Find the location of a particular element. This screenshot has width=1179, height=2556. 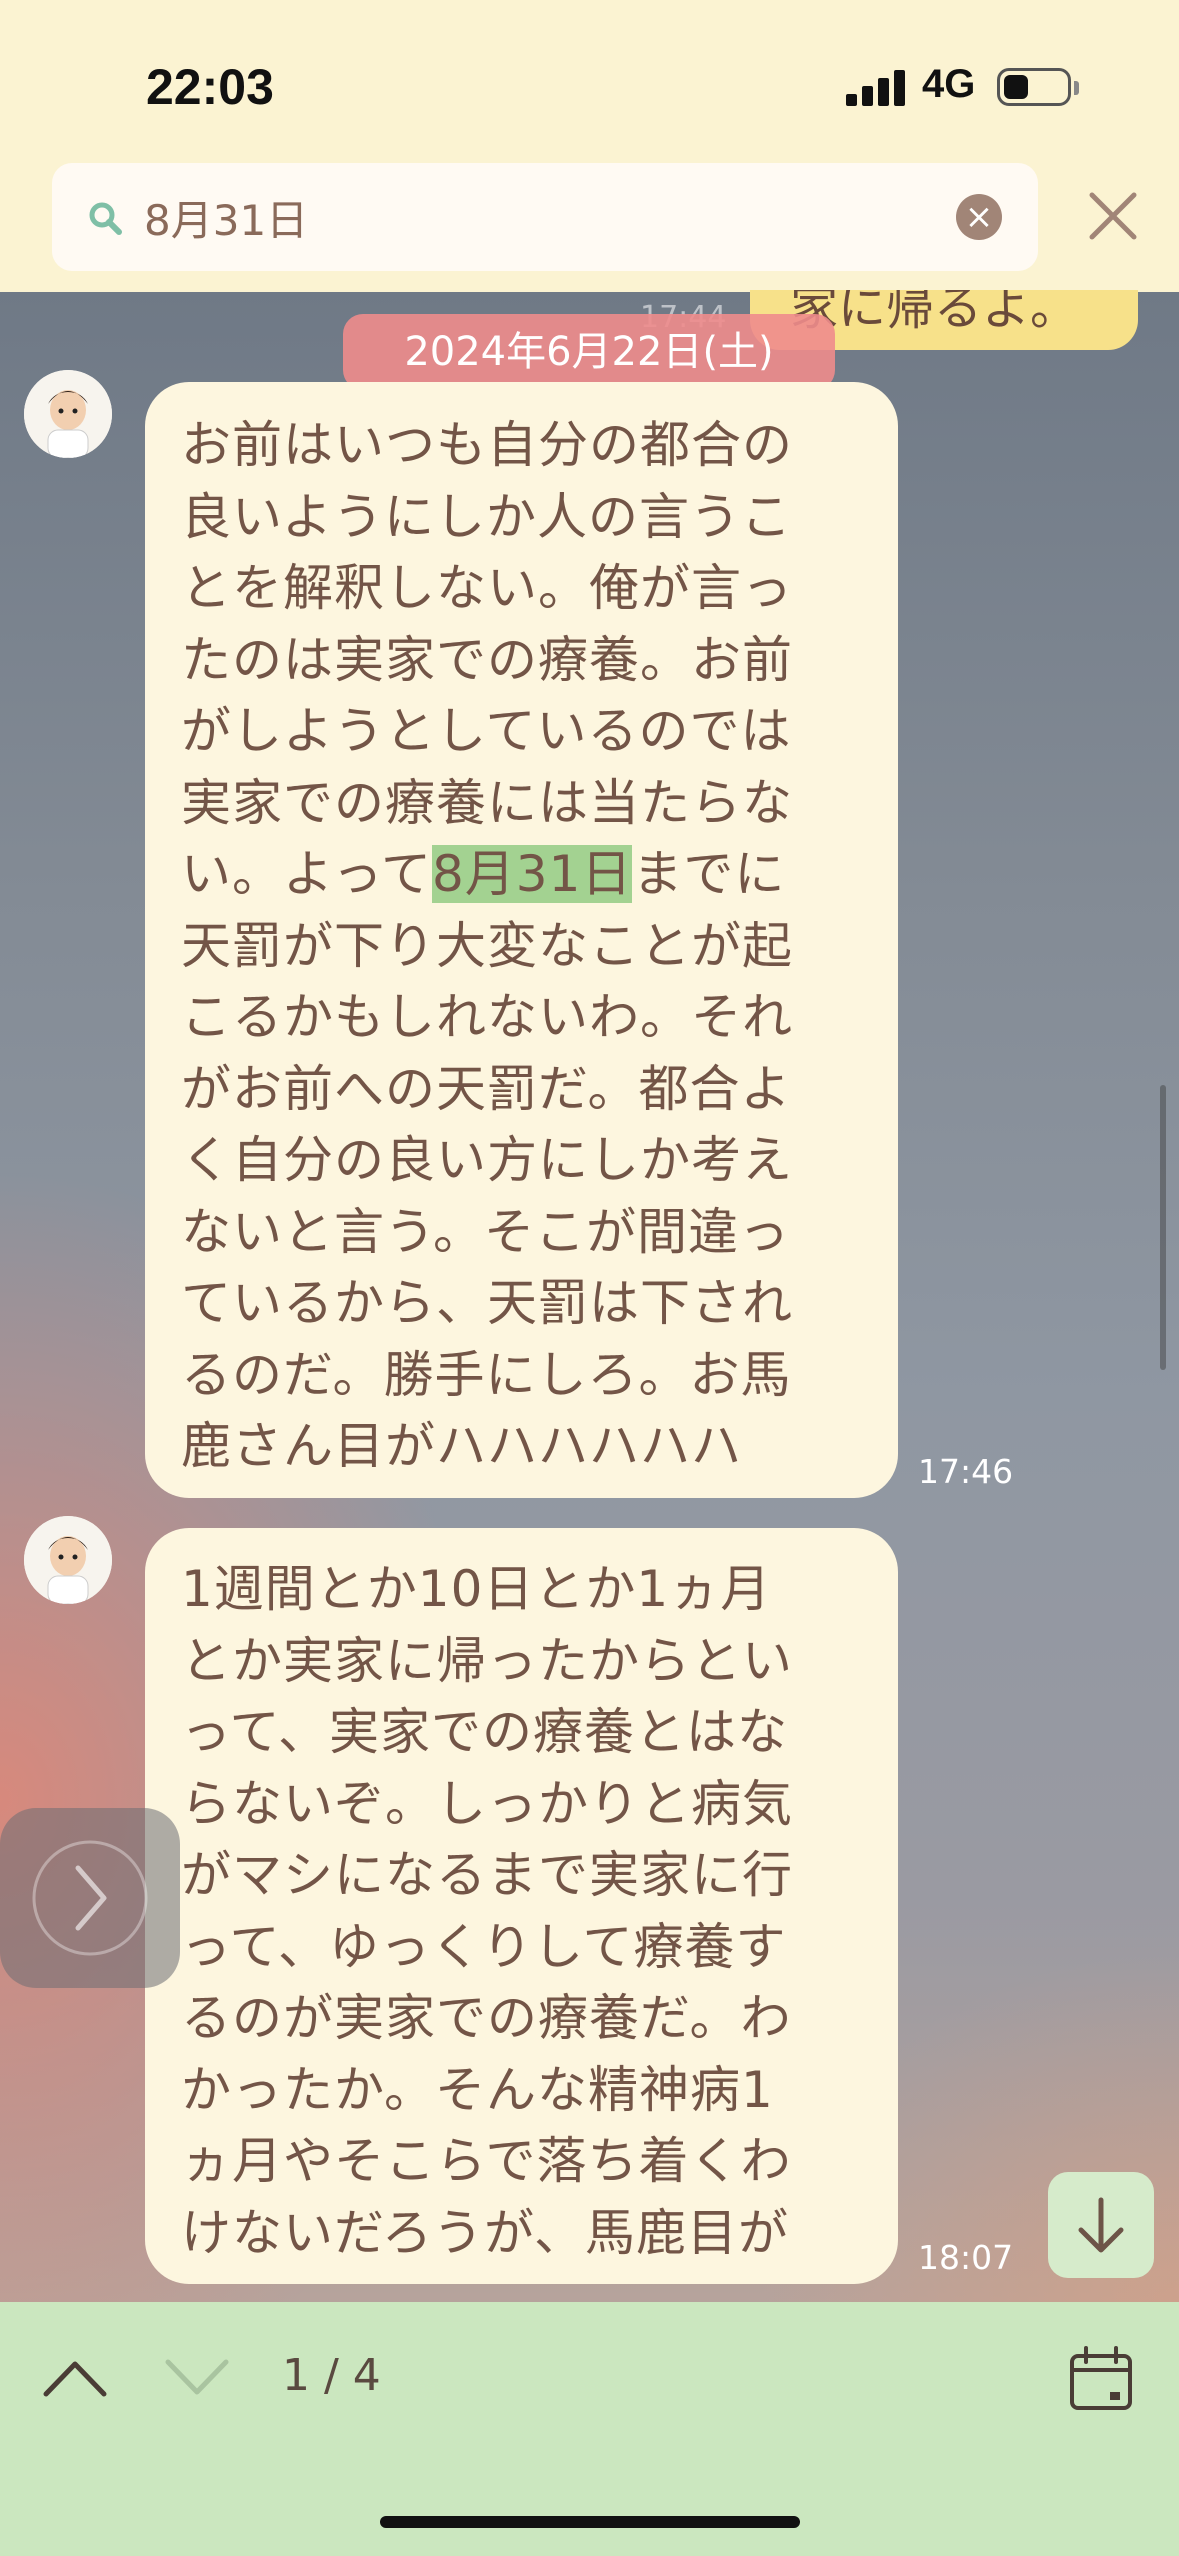

scroll-to-bottom-button is located at coordinates (1101, 2225).